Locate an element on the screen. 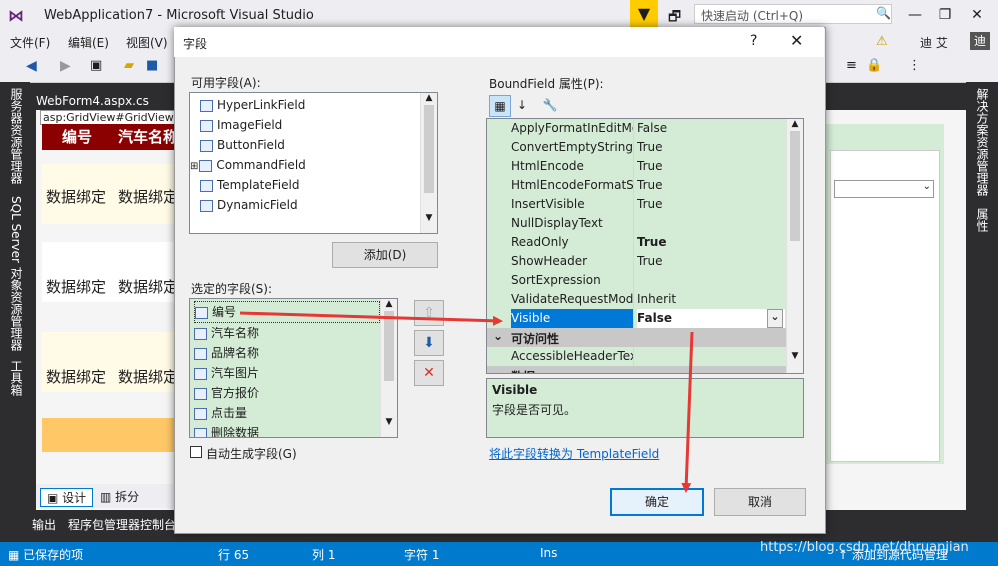  user-avatar: 迪 is located at coordinates (980, 41).